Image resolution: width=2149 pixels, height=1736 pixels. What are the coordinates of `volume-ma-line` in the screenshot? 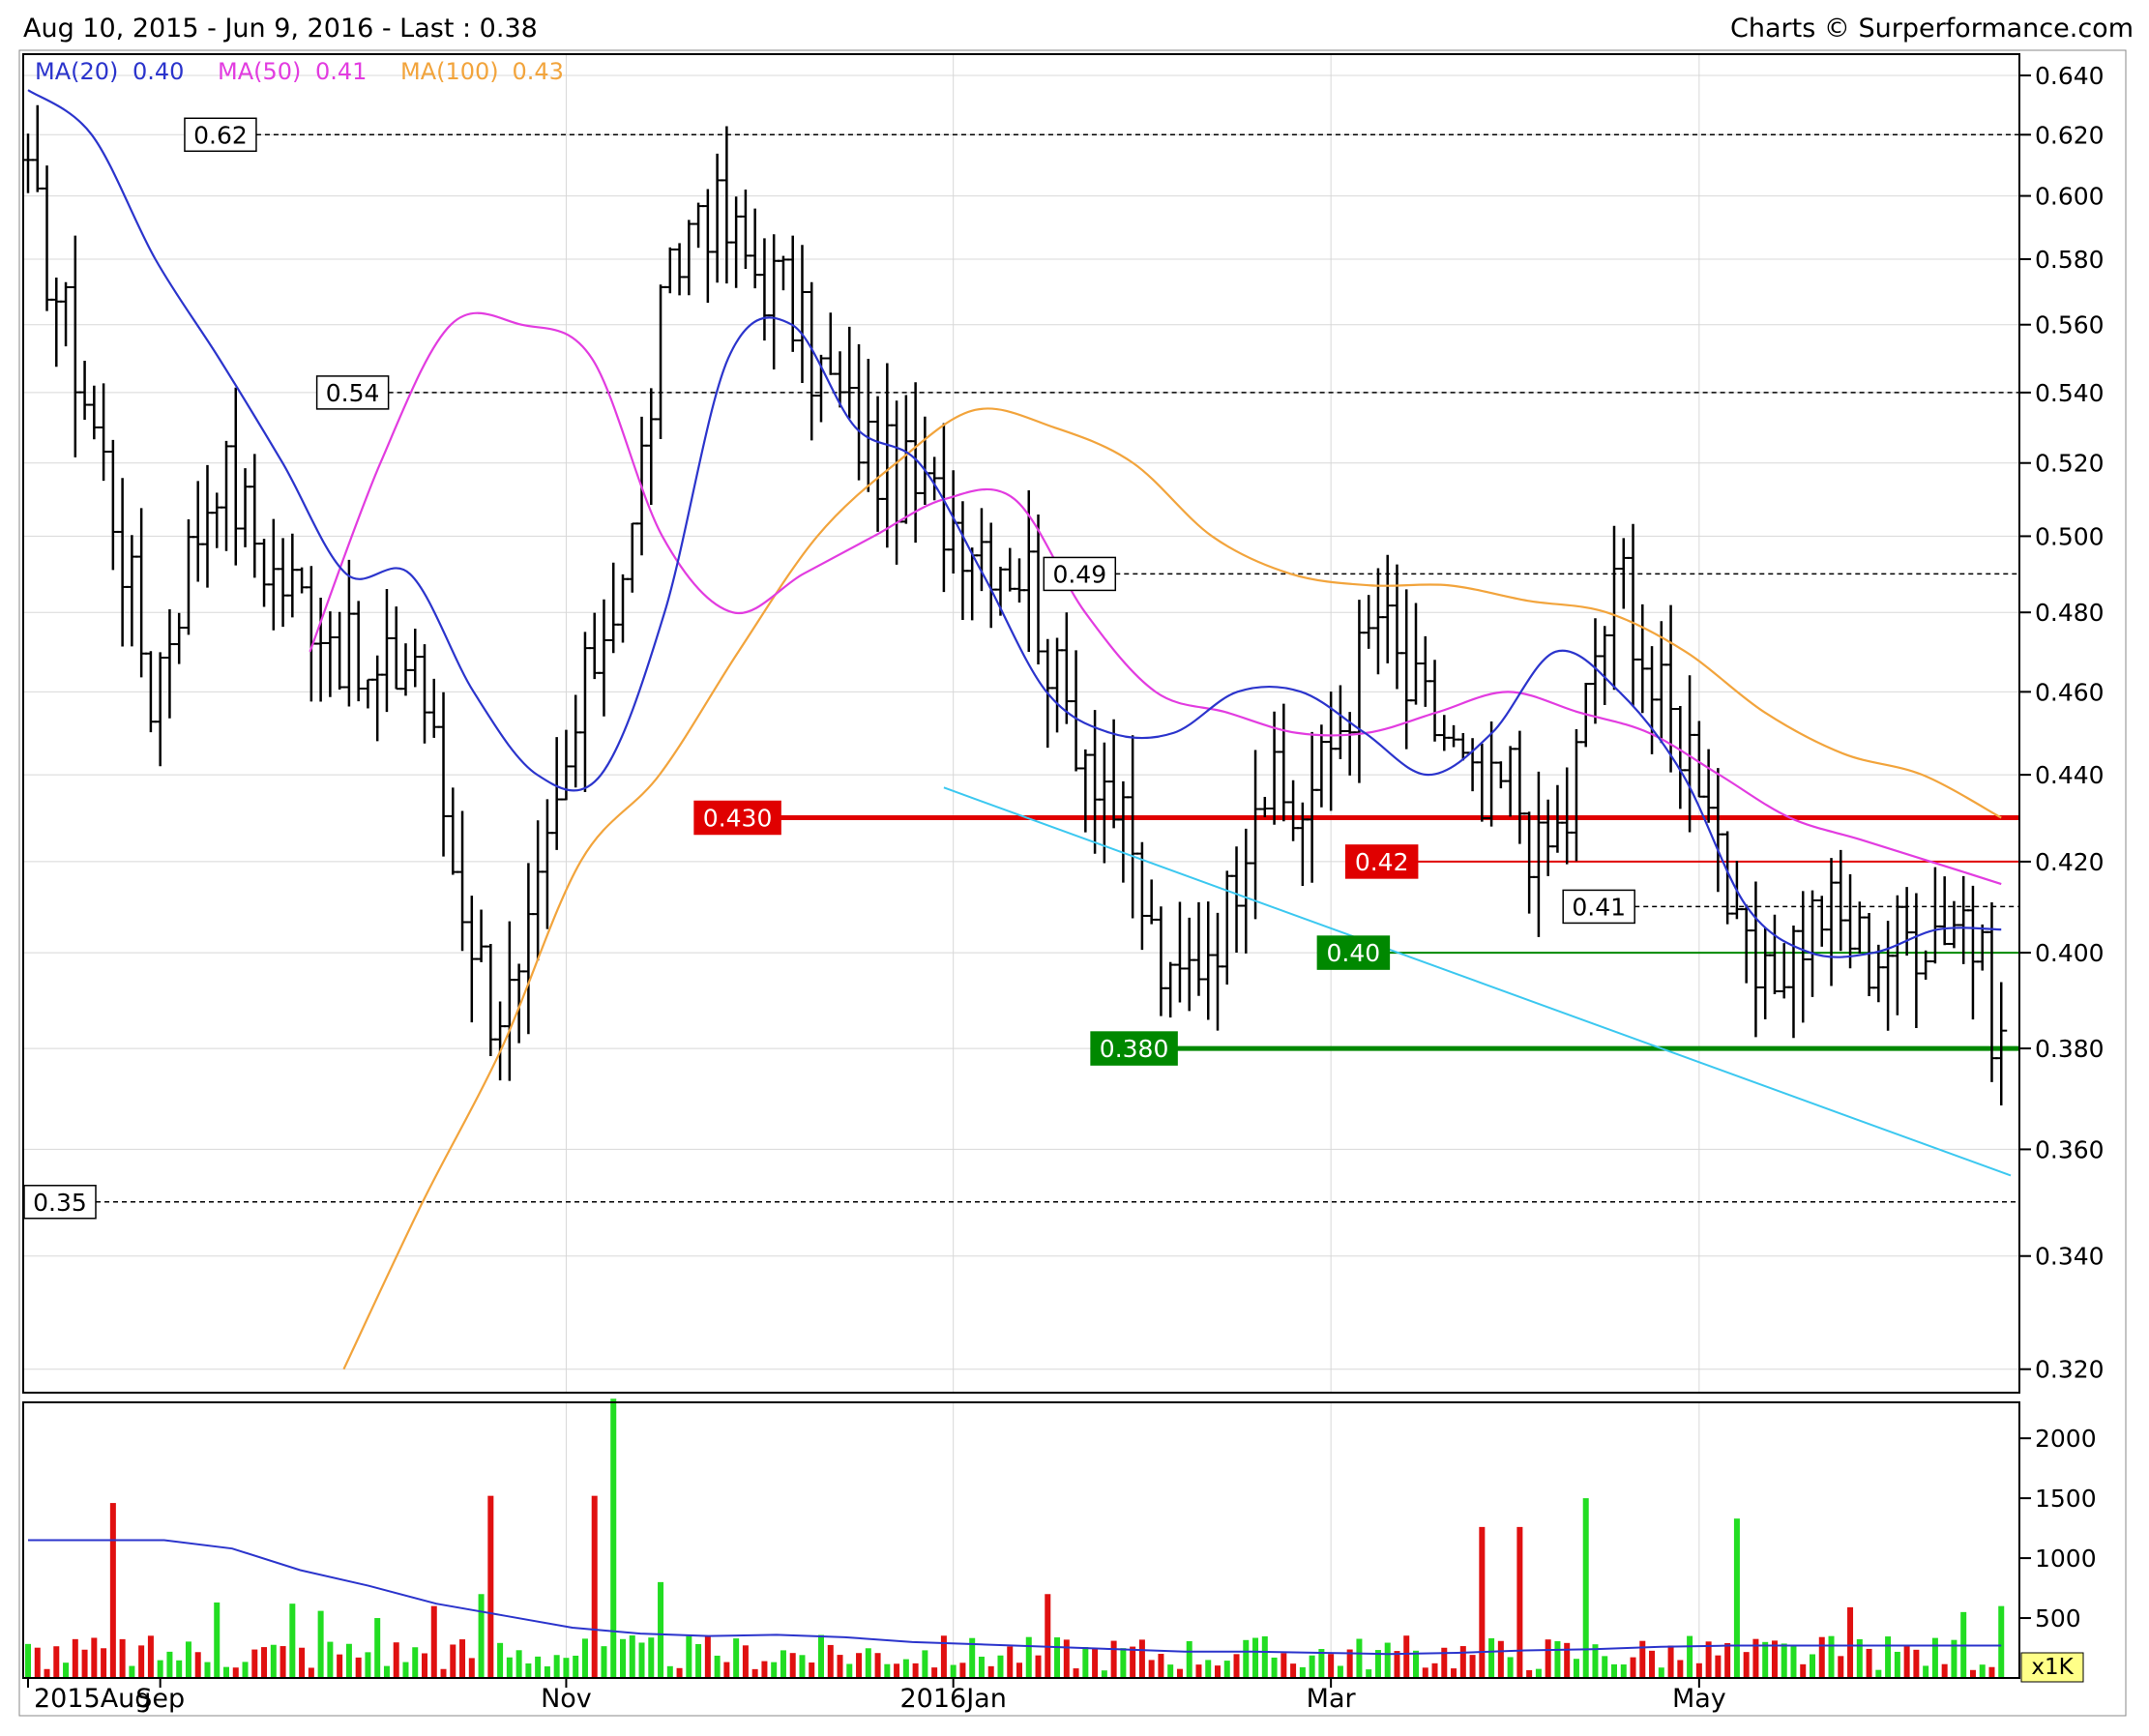 It's located at (1015, 1597).